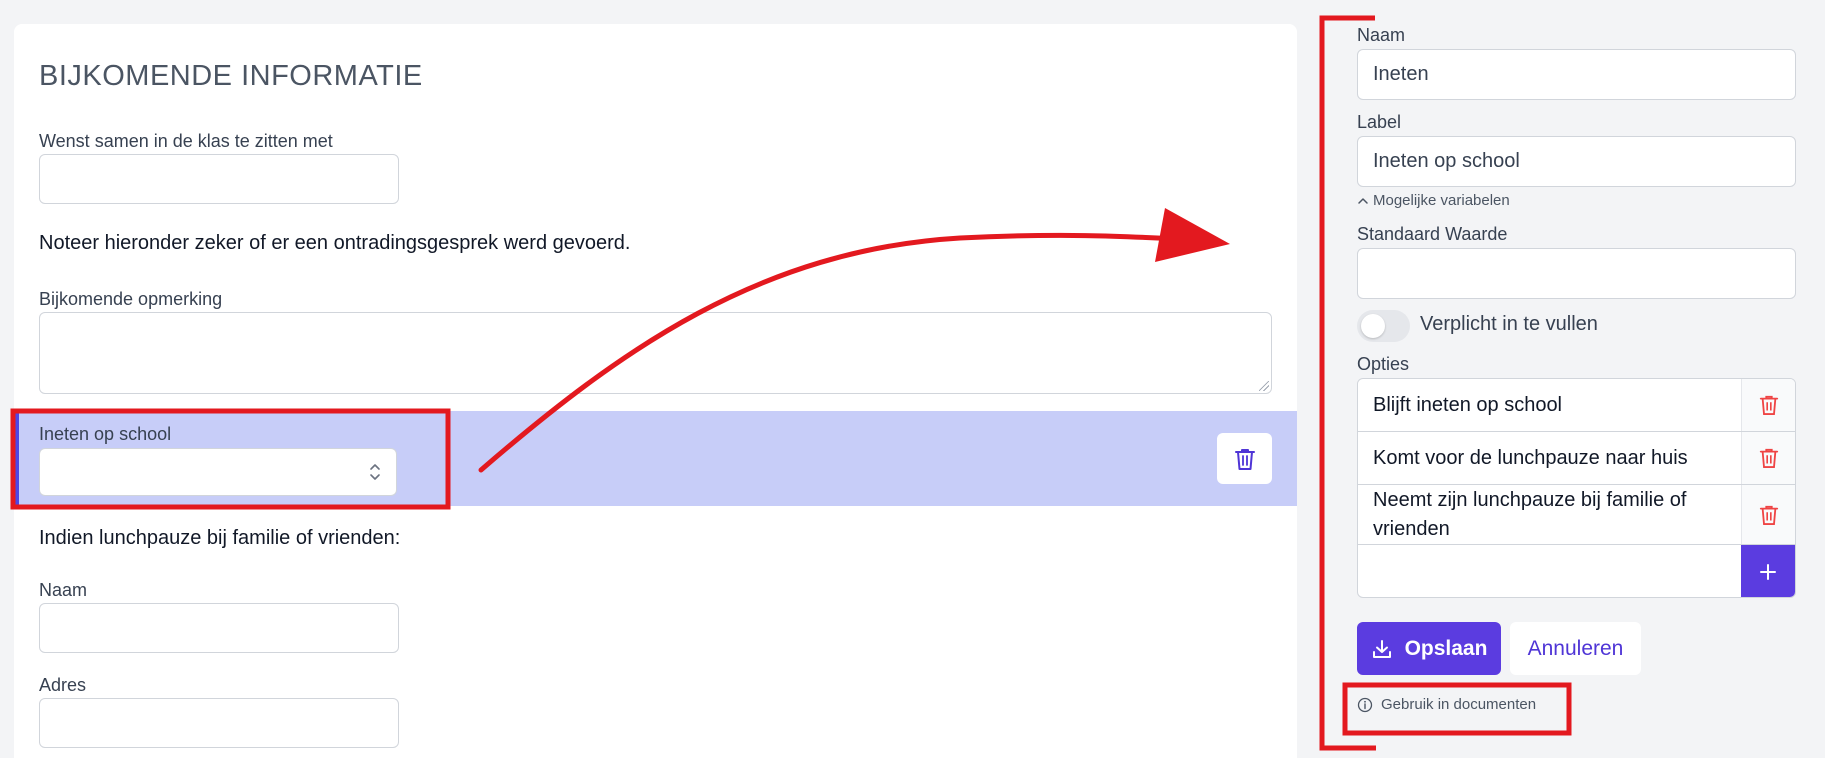  What do you see at coordinates (1575, 648) in the screenshot?
I see `cancel-button: Annuleren` at bounding box center [1575, 648].